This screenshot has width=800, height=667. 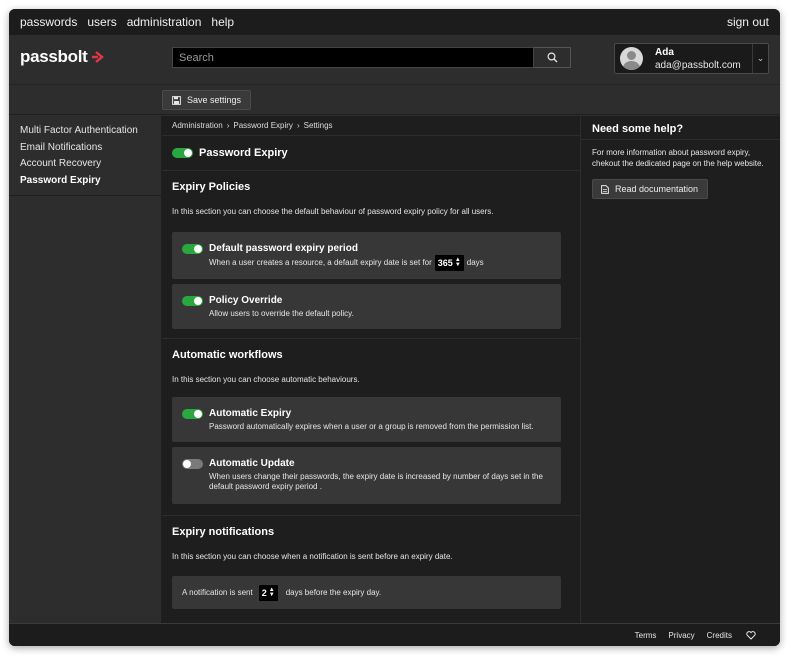 What do you see at coordinates (197, 125) in the screenshot?
I see `breadcrumb-administration: Administration` at bounding box center [197, 125].